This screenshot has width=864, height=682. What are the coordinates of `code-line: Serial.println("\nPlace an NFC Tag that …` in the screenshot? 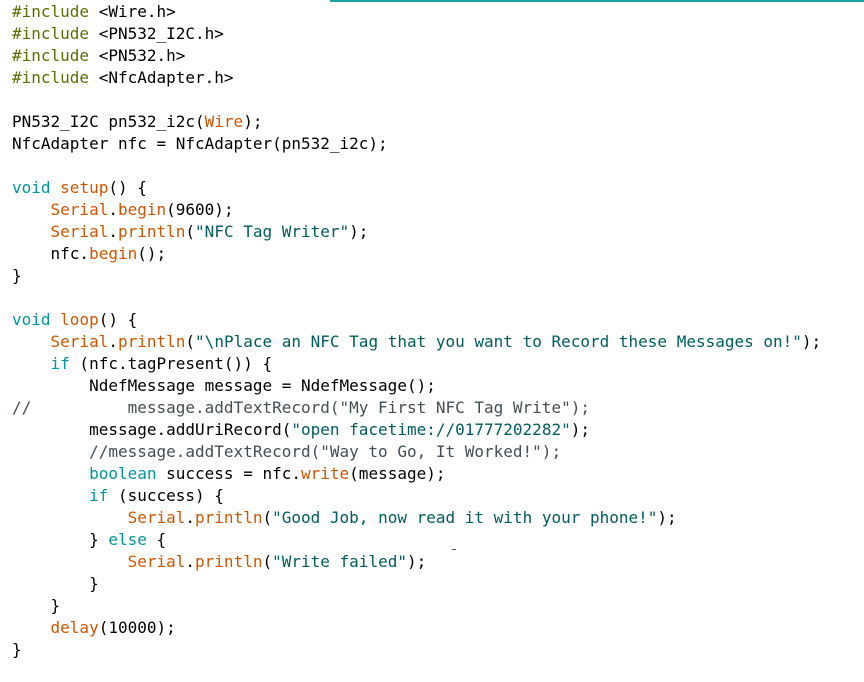 It's located at (438, 342).